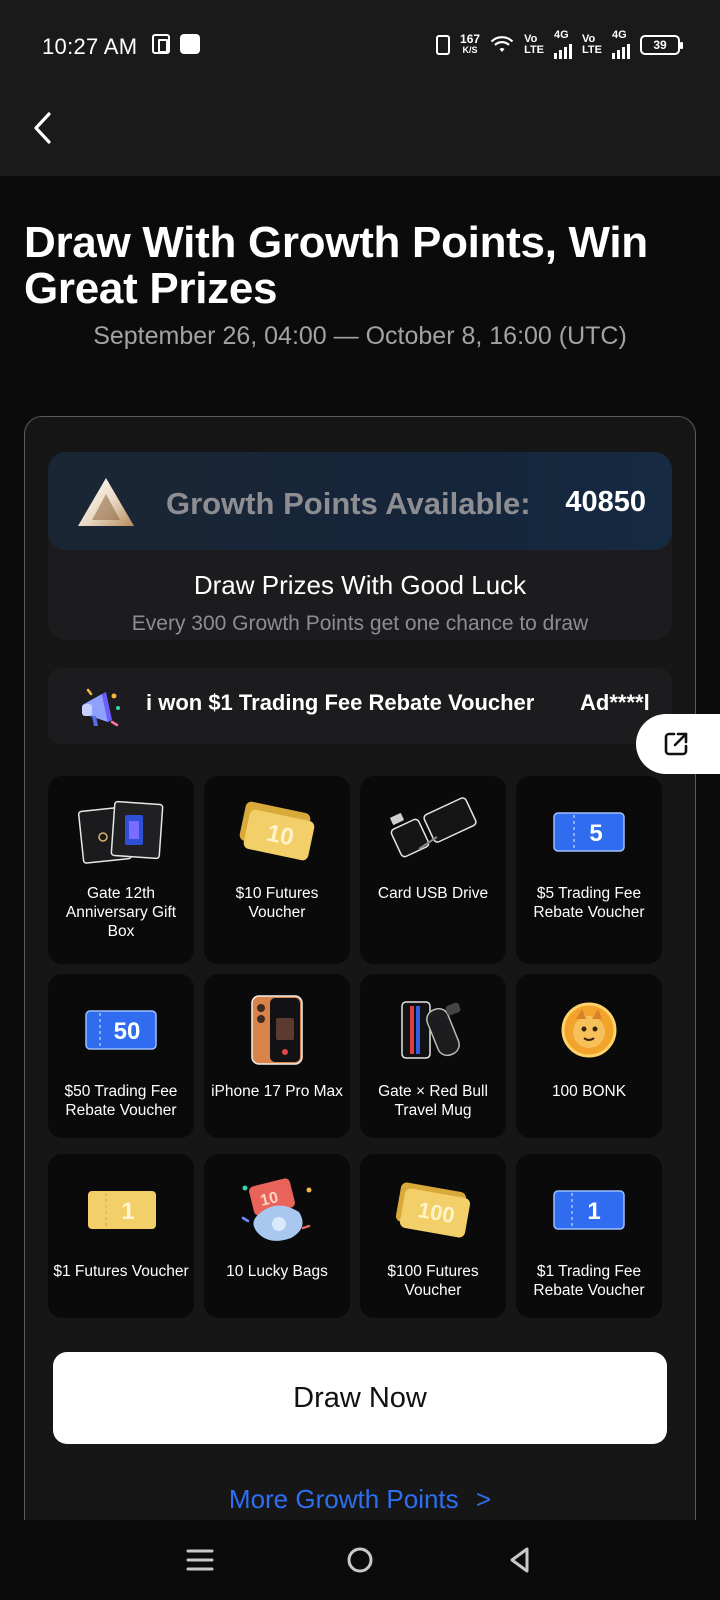  What do you see at coordinates (90, 46) in the screenshot?
I see `status-time: 10:27 AM` at bounding box center [90, 46].